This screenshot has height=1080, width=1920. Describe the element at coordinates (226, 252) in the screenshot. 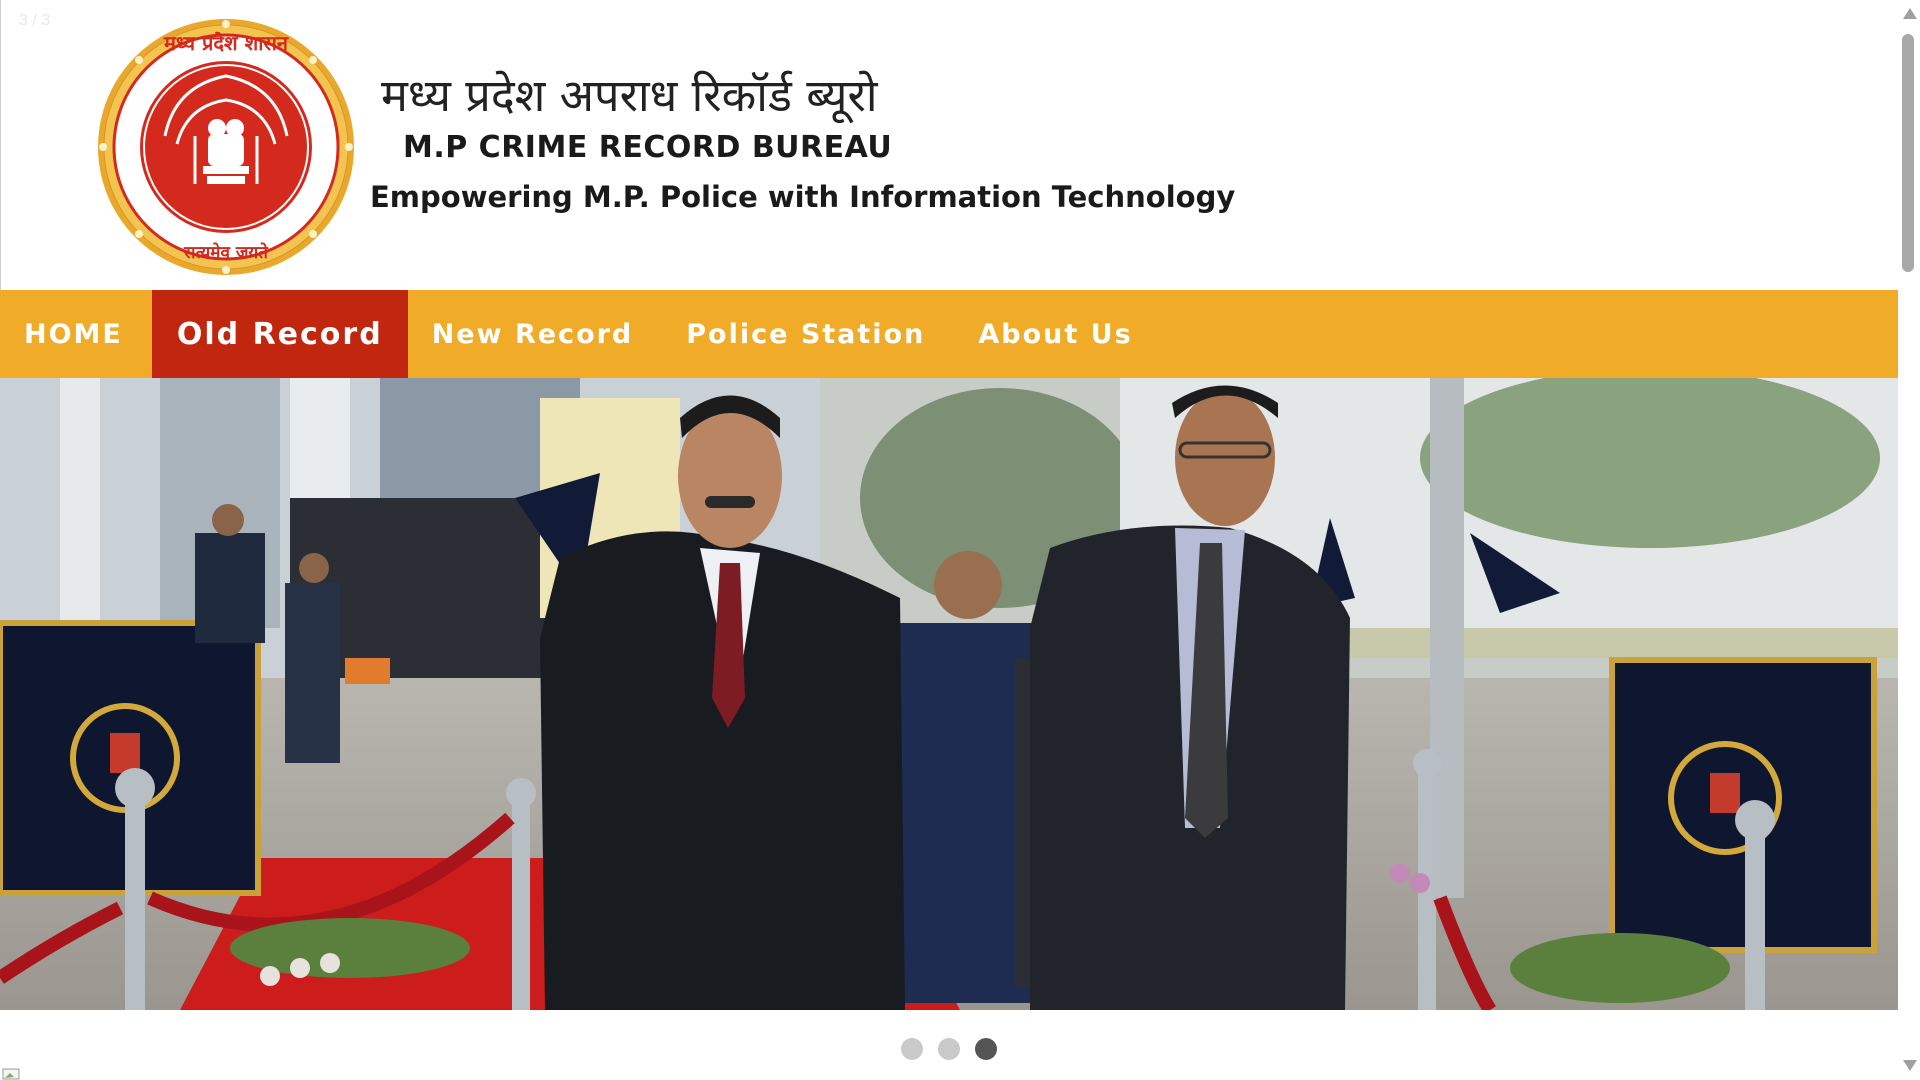

I see `svg-text: सत्यमेव जयते` at that location.